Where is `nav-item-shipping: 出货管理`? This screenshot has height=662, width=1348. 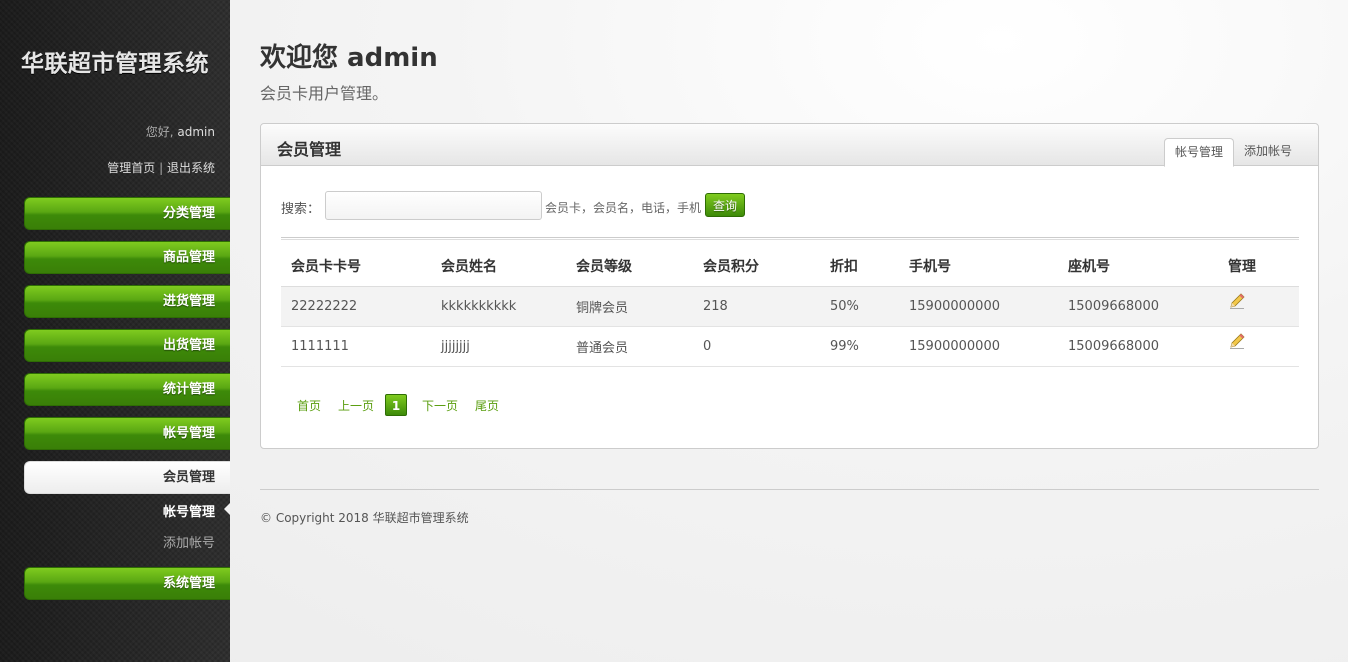
nav-item-shipping: 出货管理 is located at coordinates (127, 345).